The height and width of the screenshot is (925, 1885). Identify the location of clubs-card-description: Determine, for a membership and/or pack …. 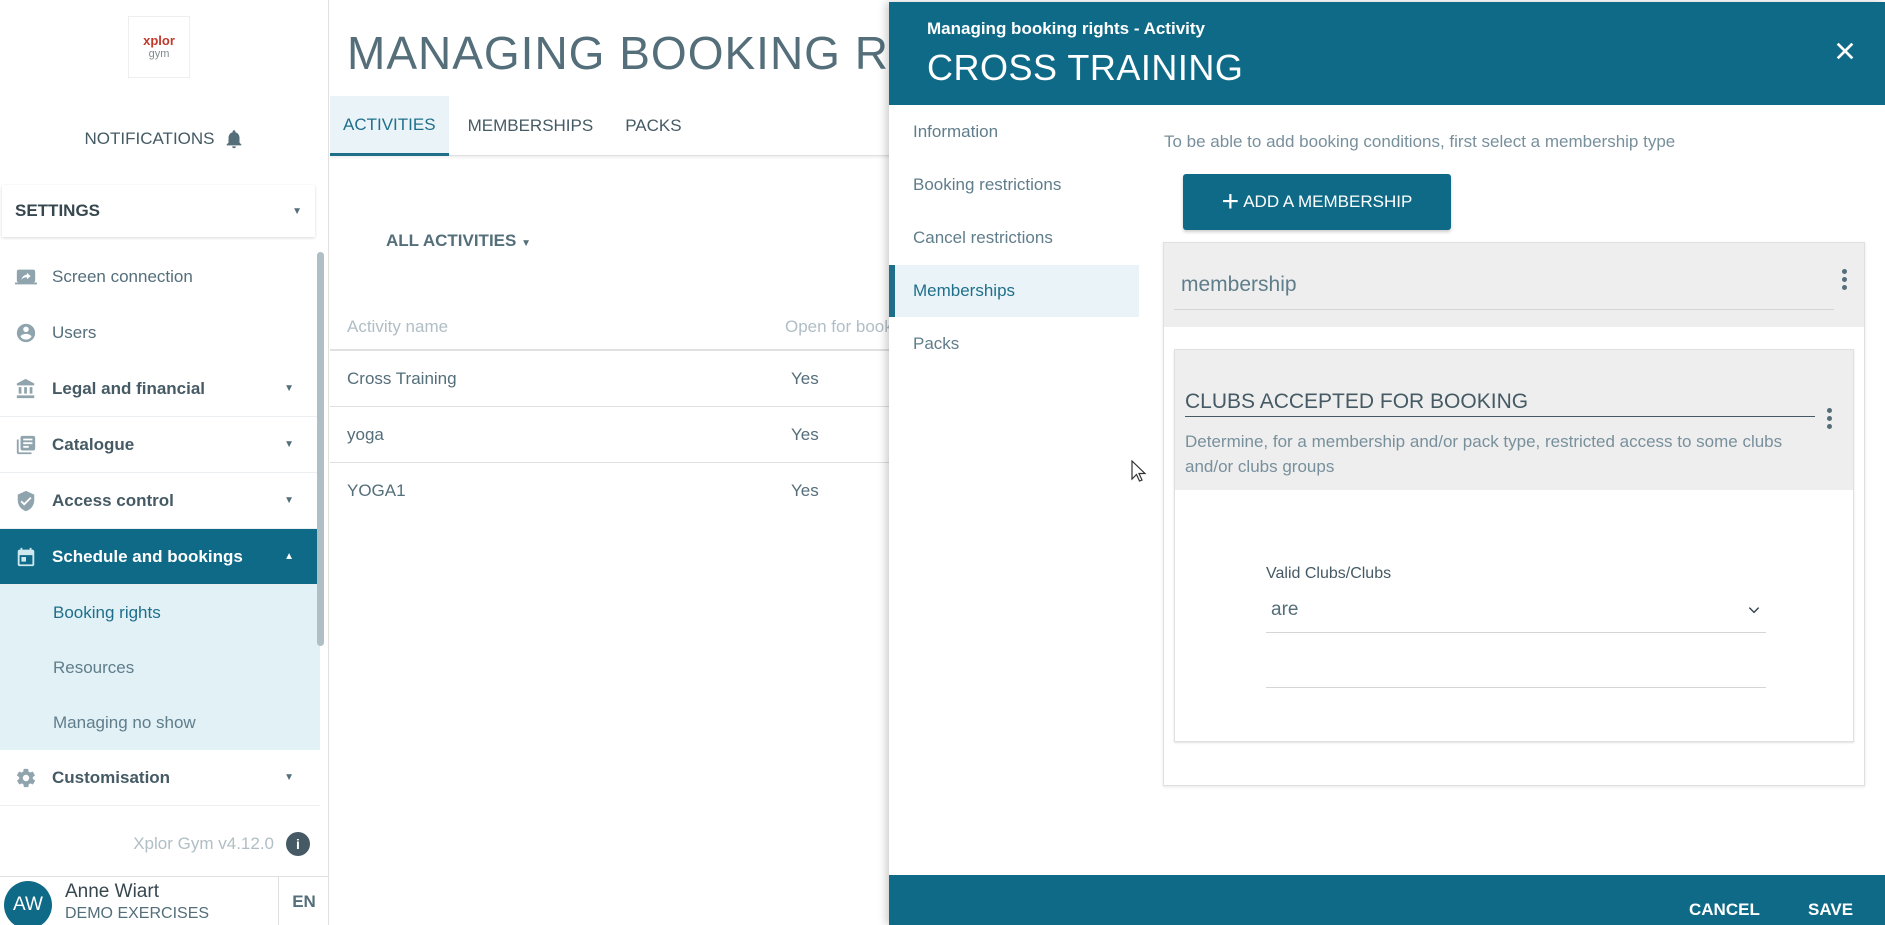
(1484, 454).